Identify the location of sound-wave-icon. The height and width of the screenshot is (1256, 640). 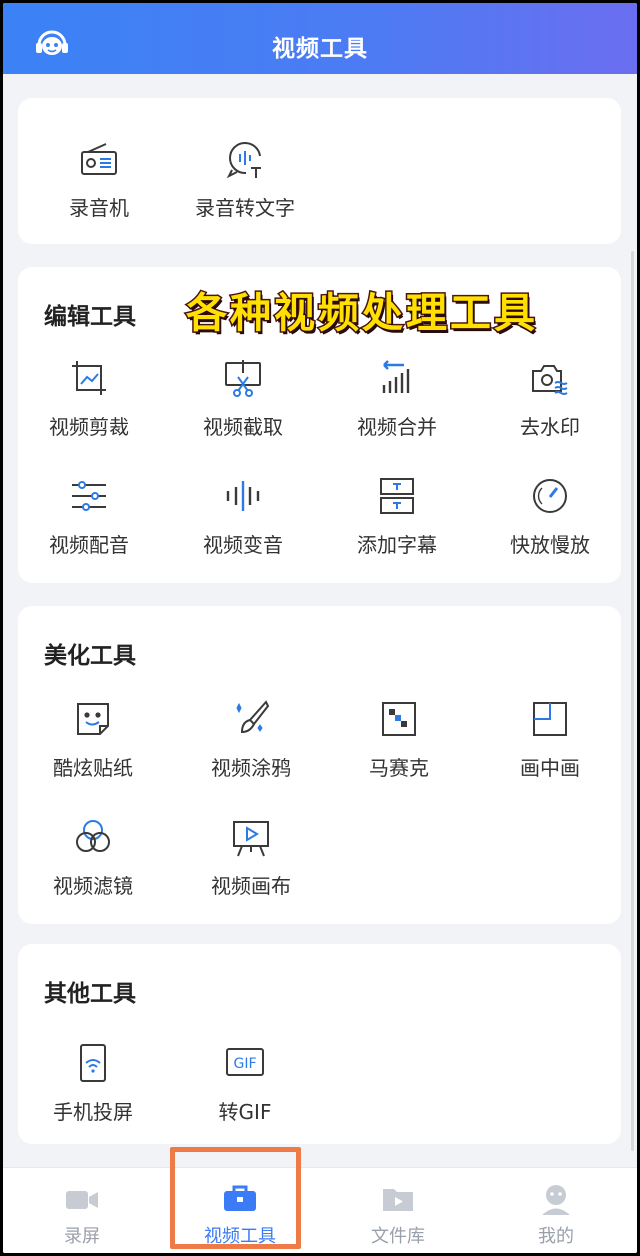
(243, 496).